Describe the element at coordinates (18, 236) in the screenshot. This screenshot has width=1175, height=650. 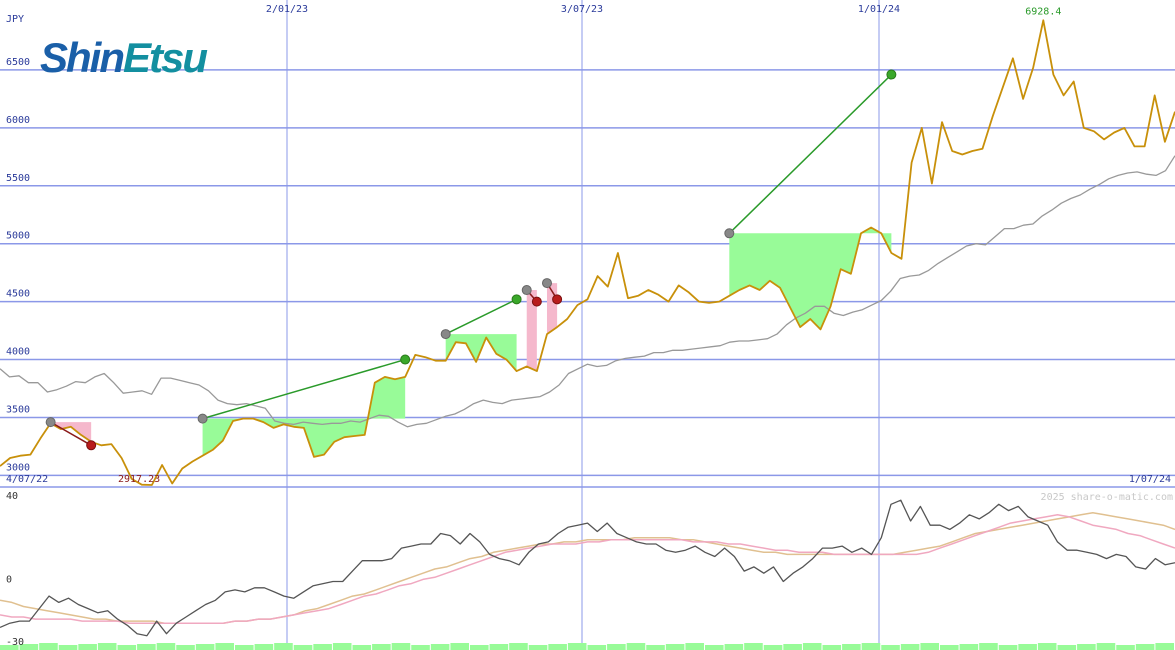
I see `y-tick-label: 5000` at that location.